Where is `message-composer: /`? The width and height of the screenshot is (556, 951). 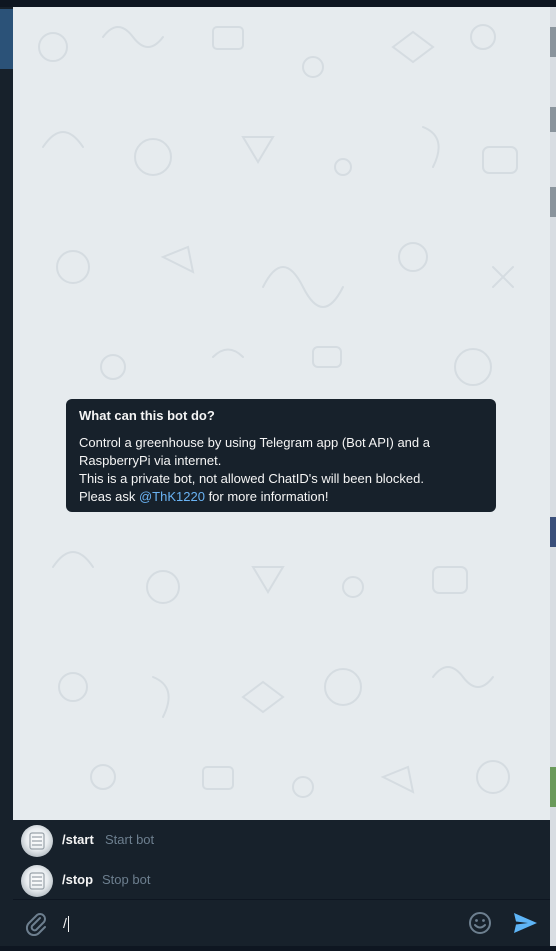 message-composer: / is located at coordinates (281, 923).